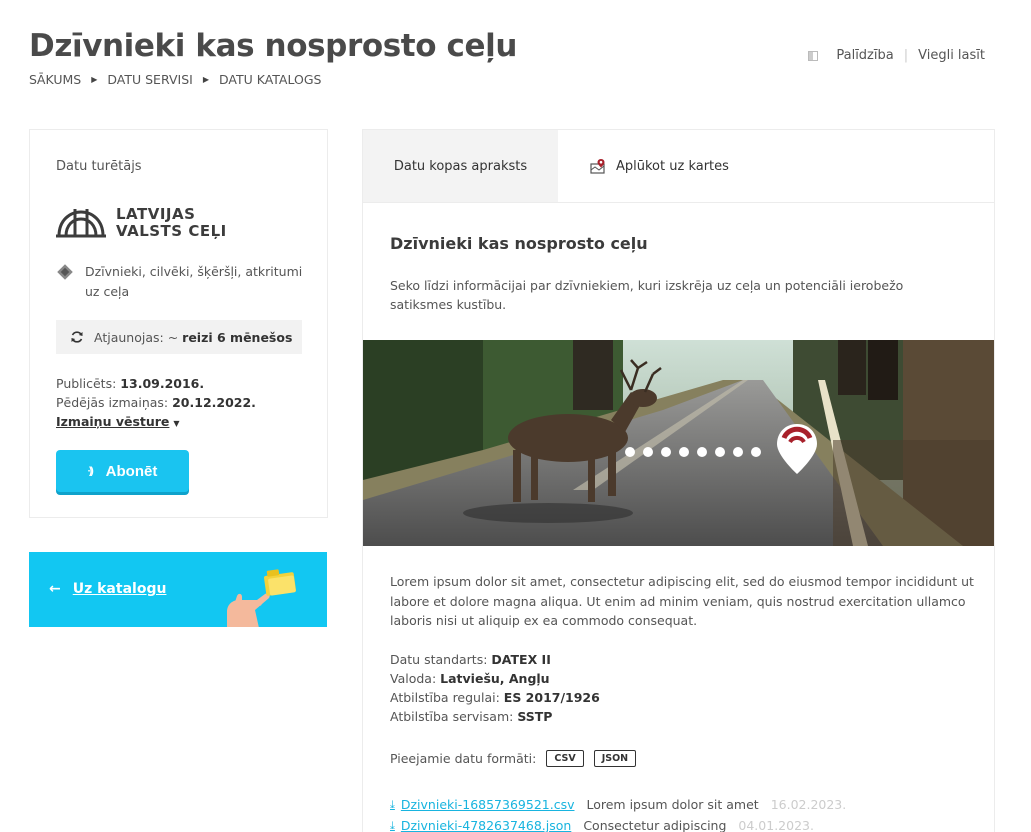 The height and width of the screenshot is (832, 1031). I want to click on formats-label: Pieejamie datu formāti:, so click(463, 758).